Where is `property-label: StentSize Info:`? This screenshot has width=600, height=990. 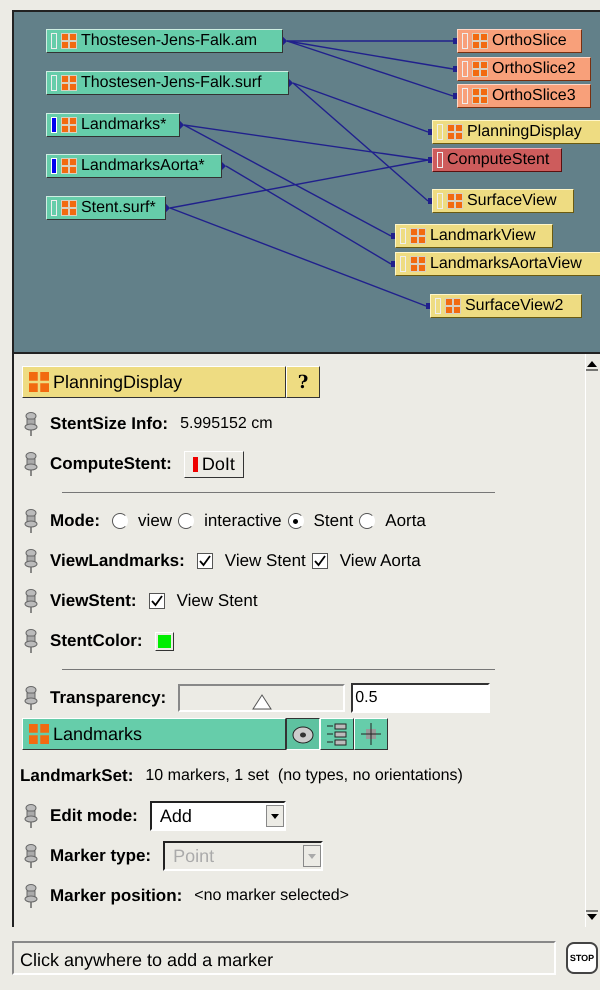 property-label: StentSize Info: is located at coordinates (109, 424).